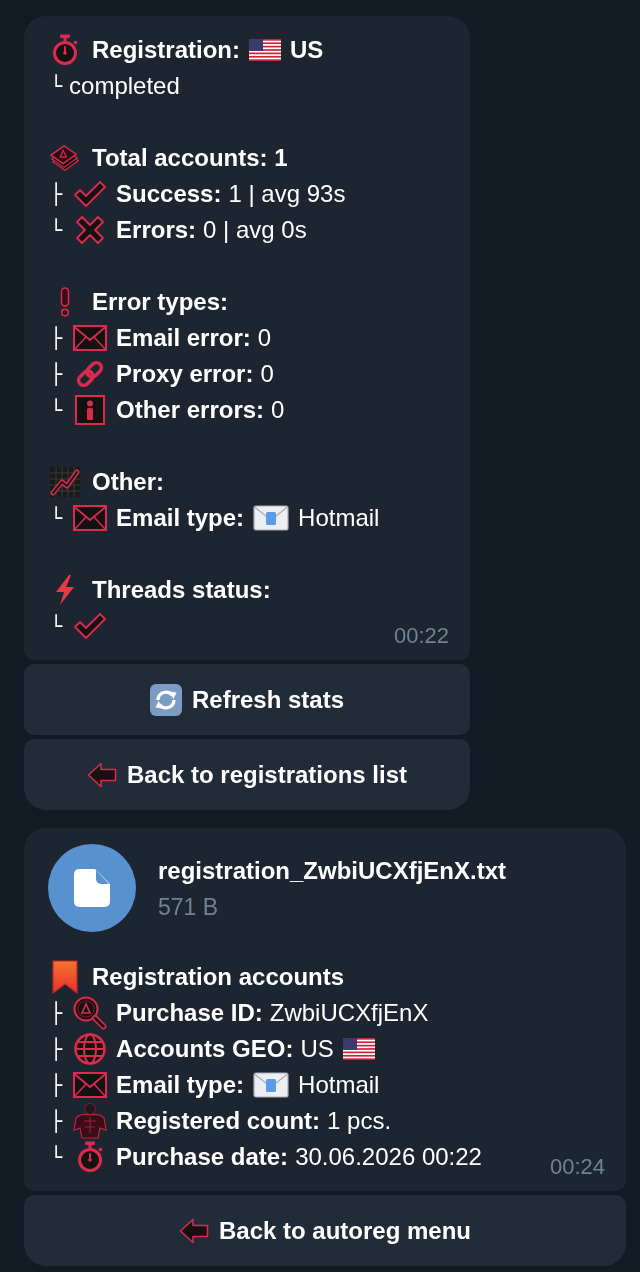  I want to click on lightning-icon, so click(65, 590).